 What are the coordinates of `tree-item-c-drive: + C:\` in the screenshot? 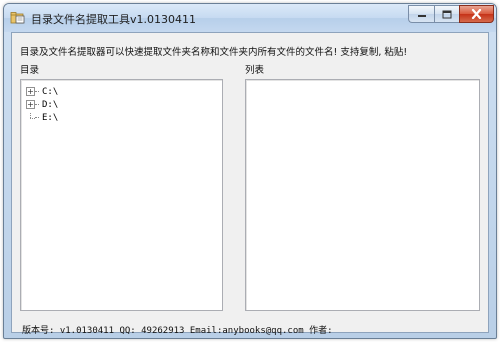 It's located at (39, 91).